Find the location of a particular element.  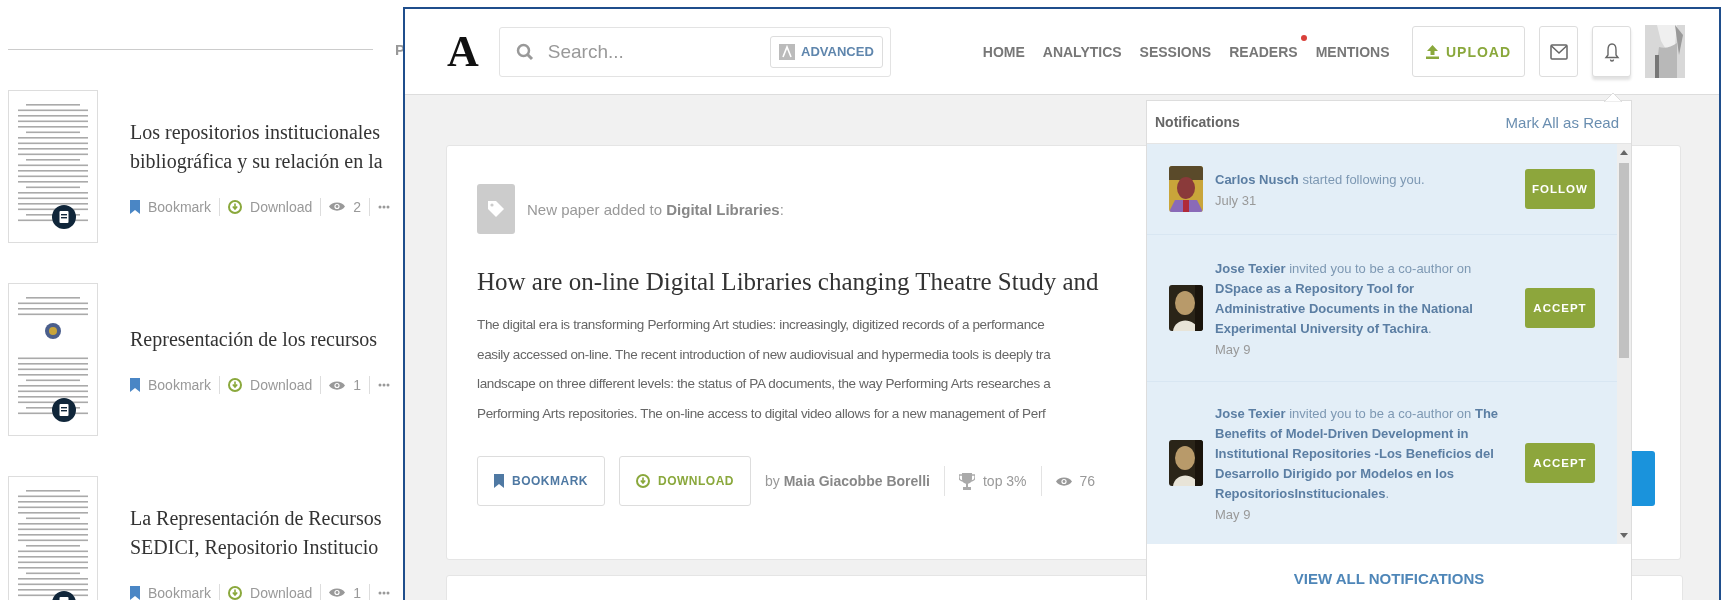

rank-text: top 3% is located at coordinates (1004, 481).